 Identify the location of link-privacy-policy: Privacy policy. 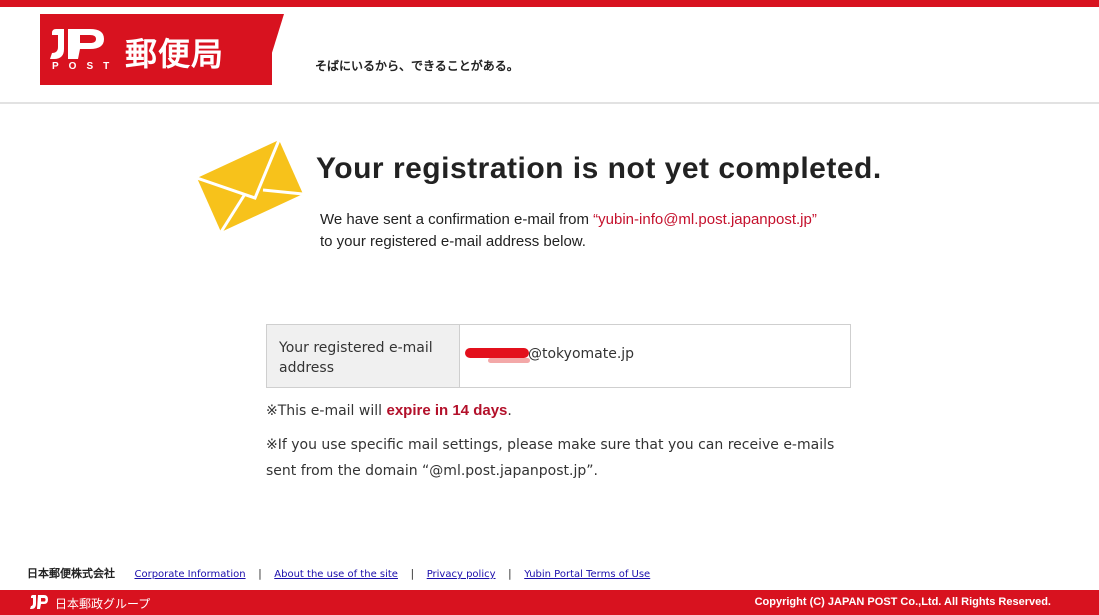
(461, 574).